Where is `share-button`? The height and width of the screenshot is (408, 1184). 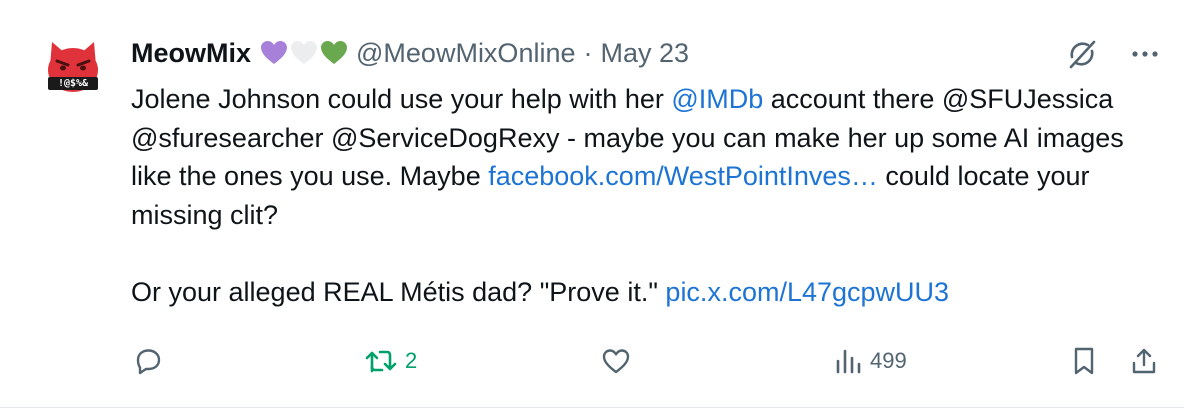 share-button is located at coordinates (1144, 361).